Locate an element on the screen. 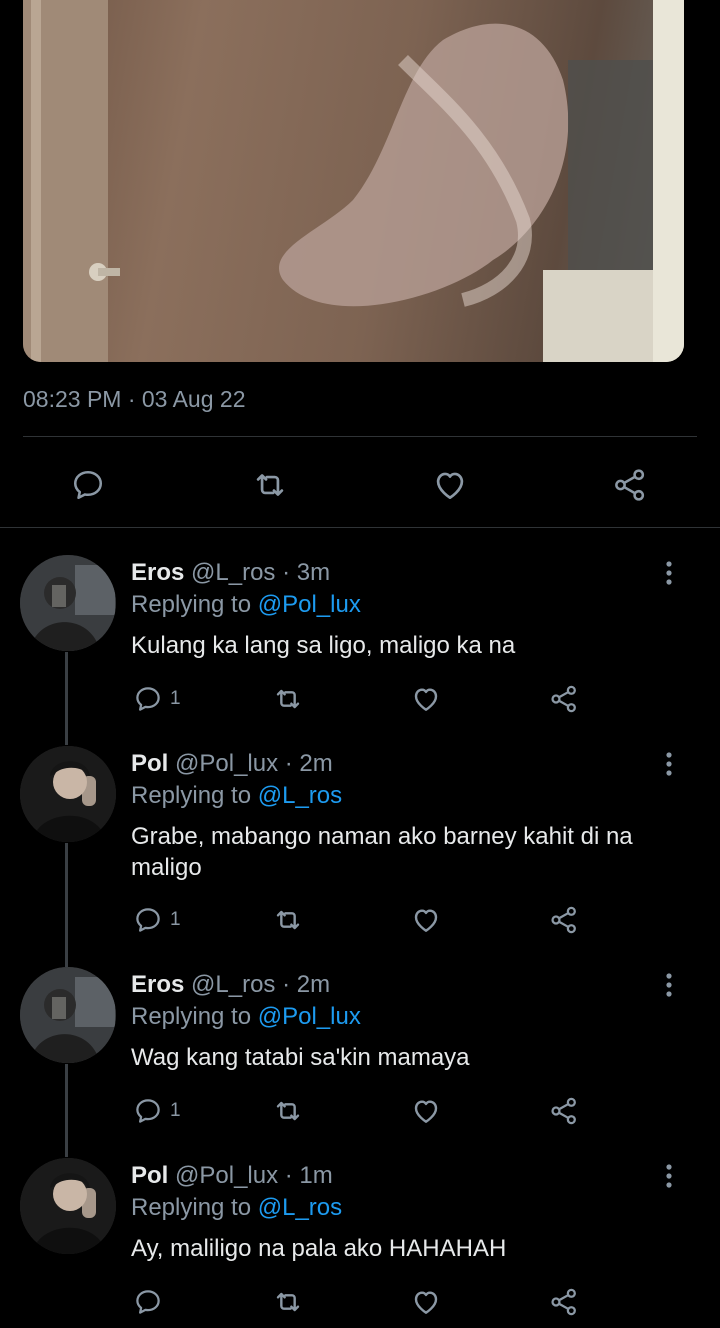 The width and height of the screenshot is (720, 1328). tweet-timestamp: 08:23 PM · 03 Aug 22 is located at coordinates (134, 399).